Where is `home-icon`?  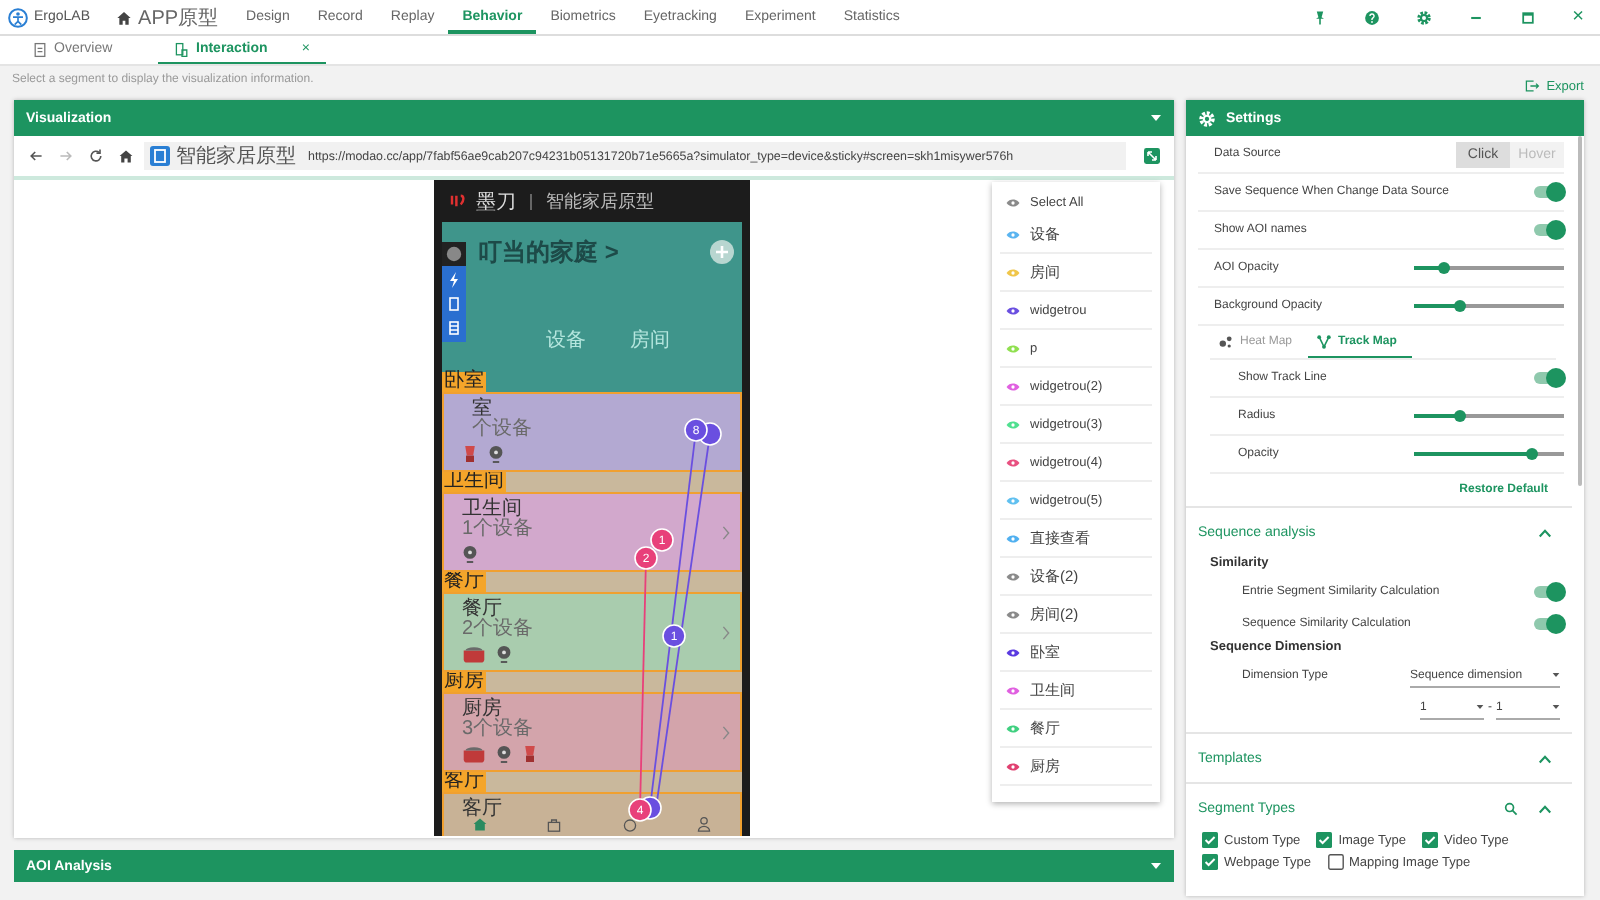 home-icon is located at coordinates (126, 156).